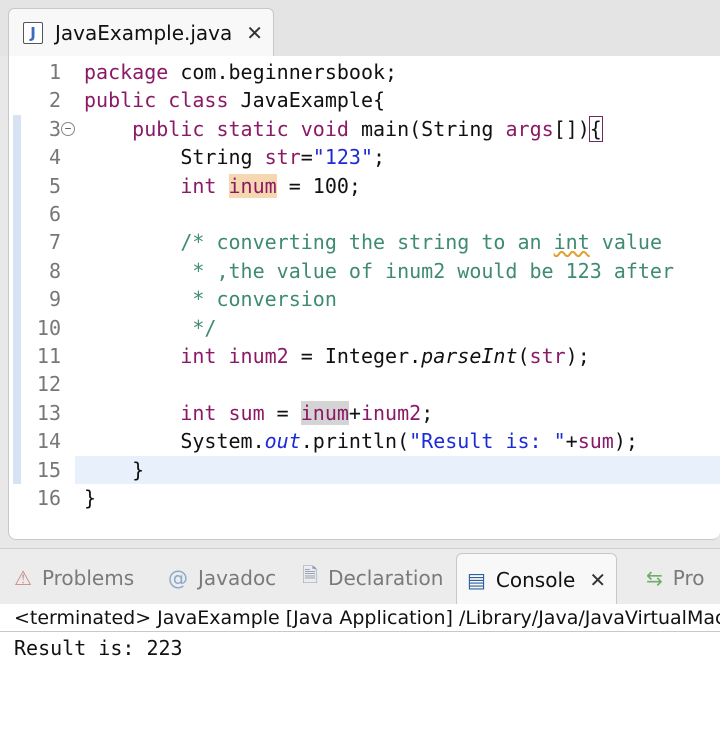  What do you see at coordinates (178, 578) in the screenshot?
I see `javadoc-icon: @` at bounding box center [178, 578].